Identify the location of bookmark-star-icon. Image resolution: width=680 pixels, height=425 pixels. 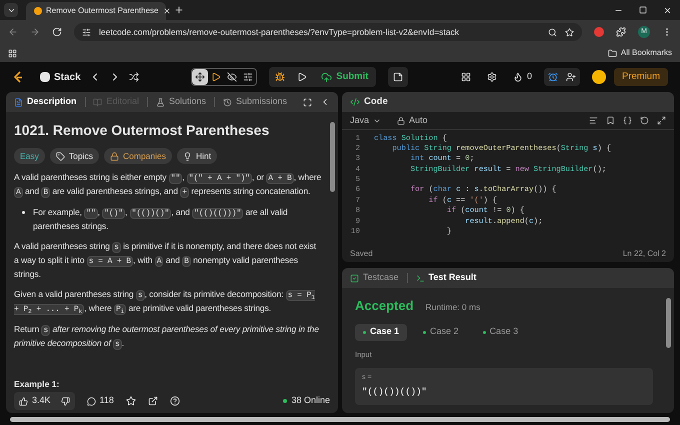
(569, 32).